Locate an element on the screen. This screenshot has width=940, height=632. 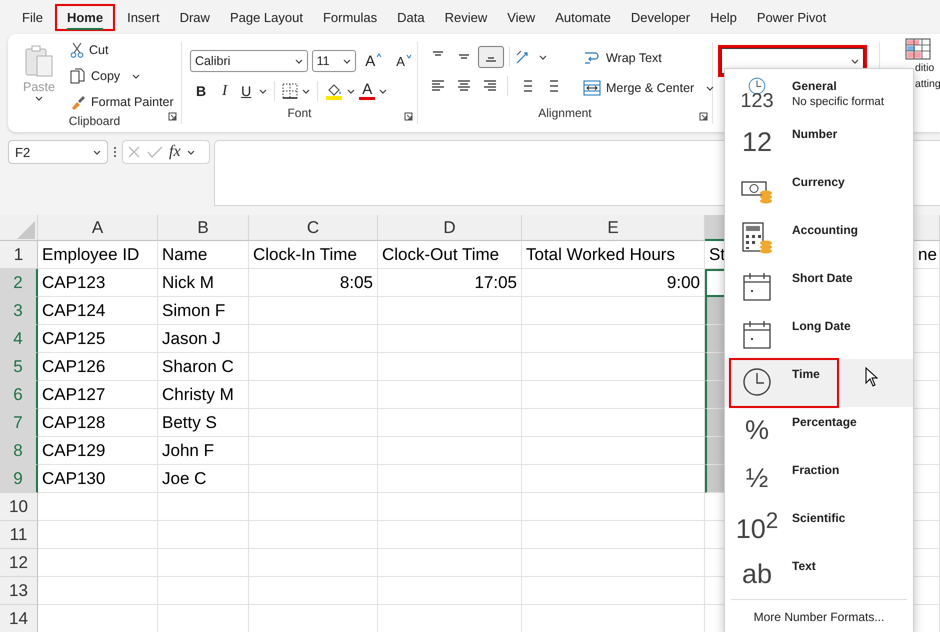
row-header: 10 is located at coordinates (19, 507).